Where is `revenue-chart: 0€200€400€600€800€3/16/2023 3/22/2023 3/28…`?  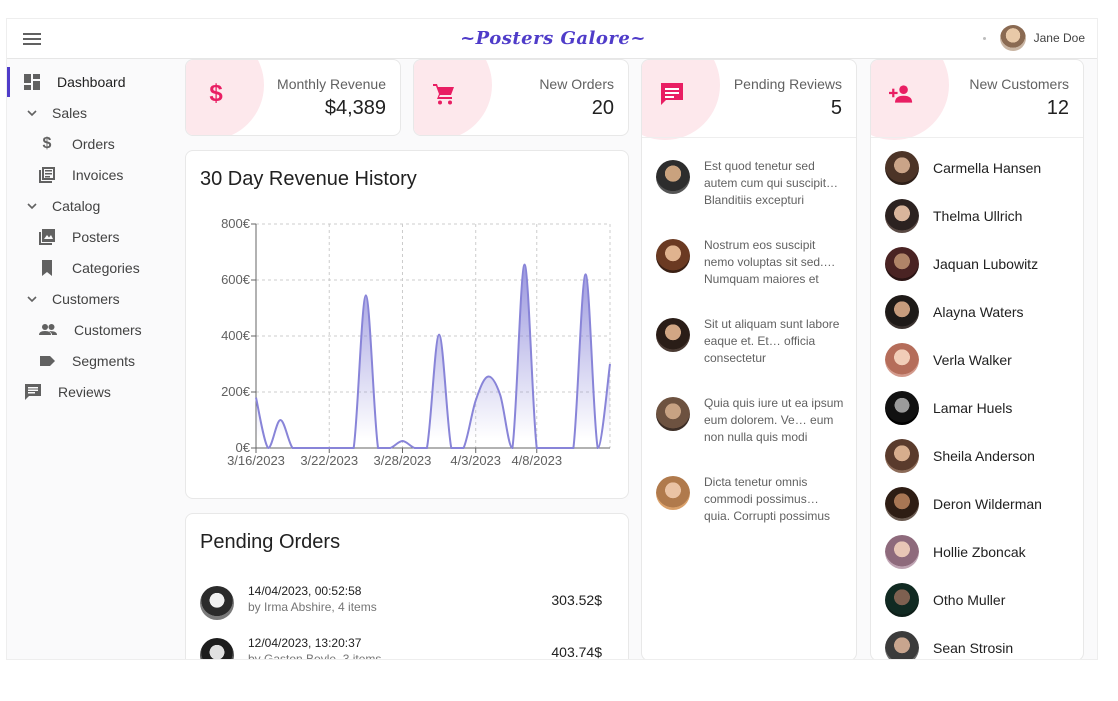 revenue-chart: 0€200€400€600€800€3/16/2023 3/22/2023 3/28… is located at coordinates (416, 342).